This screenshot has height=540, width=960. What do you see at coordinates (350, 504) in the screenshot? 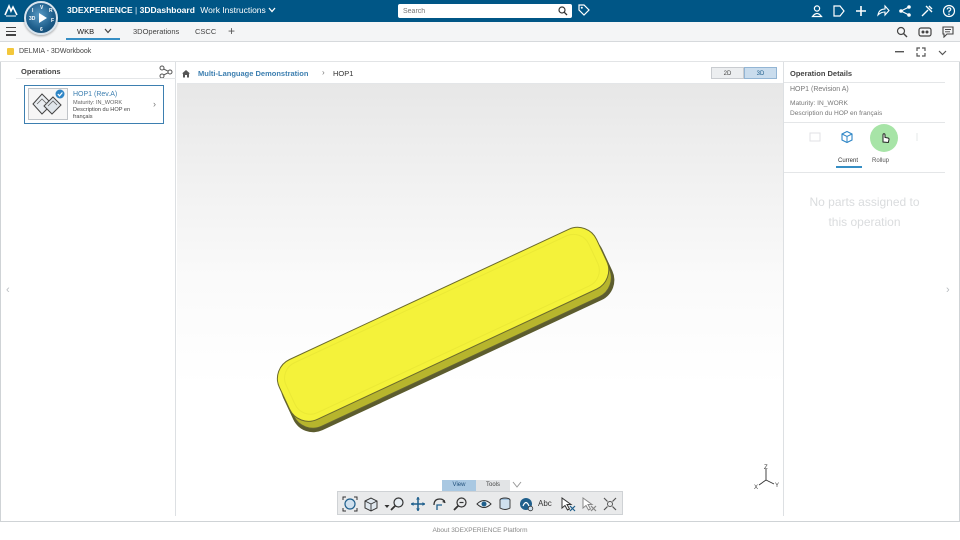
I see `fit-all-icon` at bounding box center [350, 504].